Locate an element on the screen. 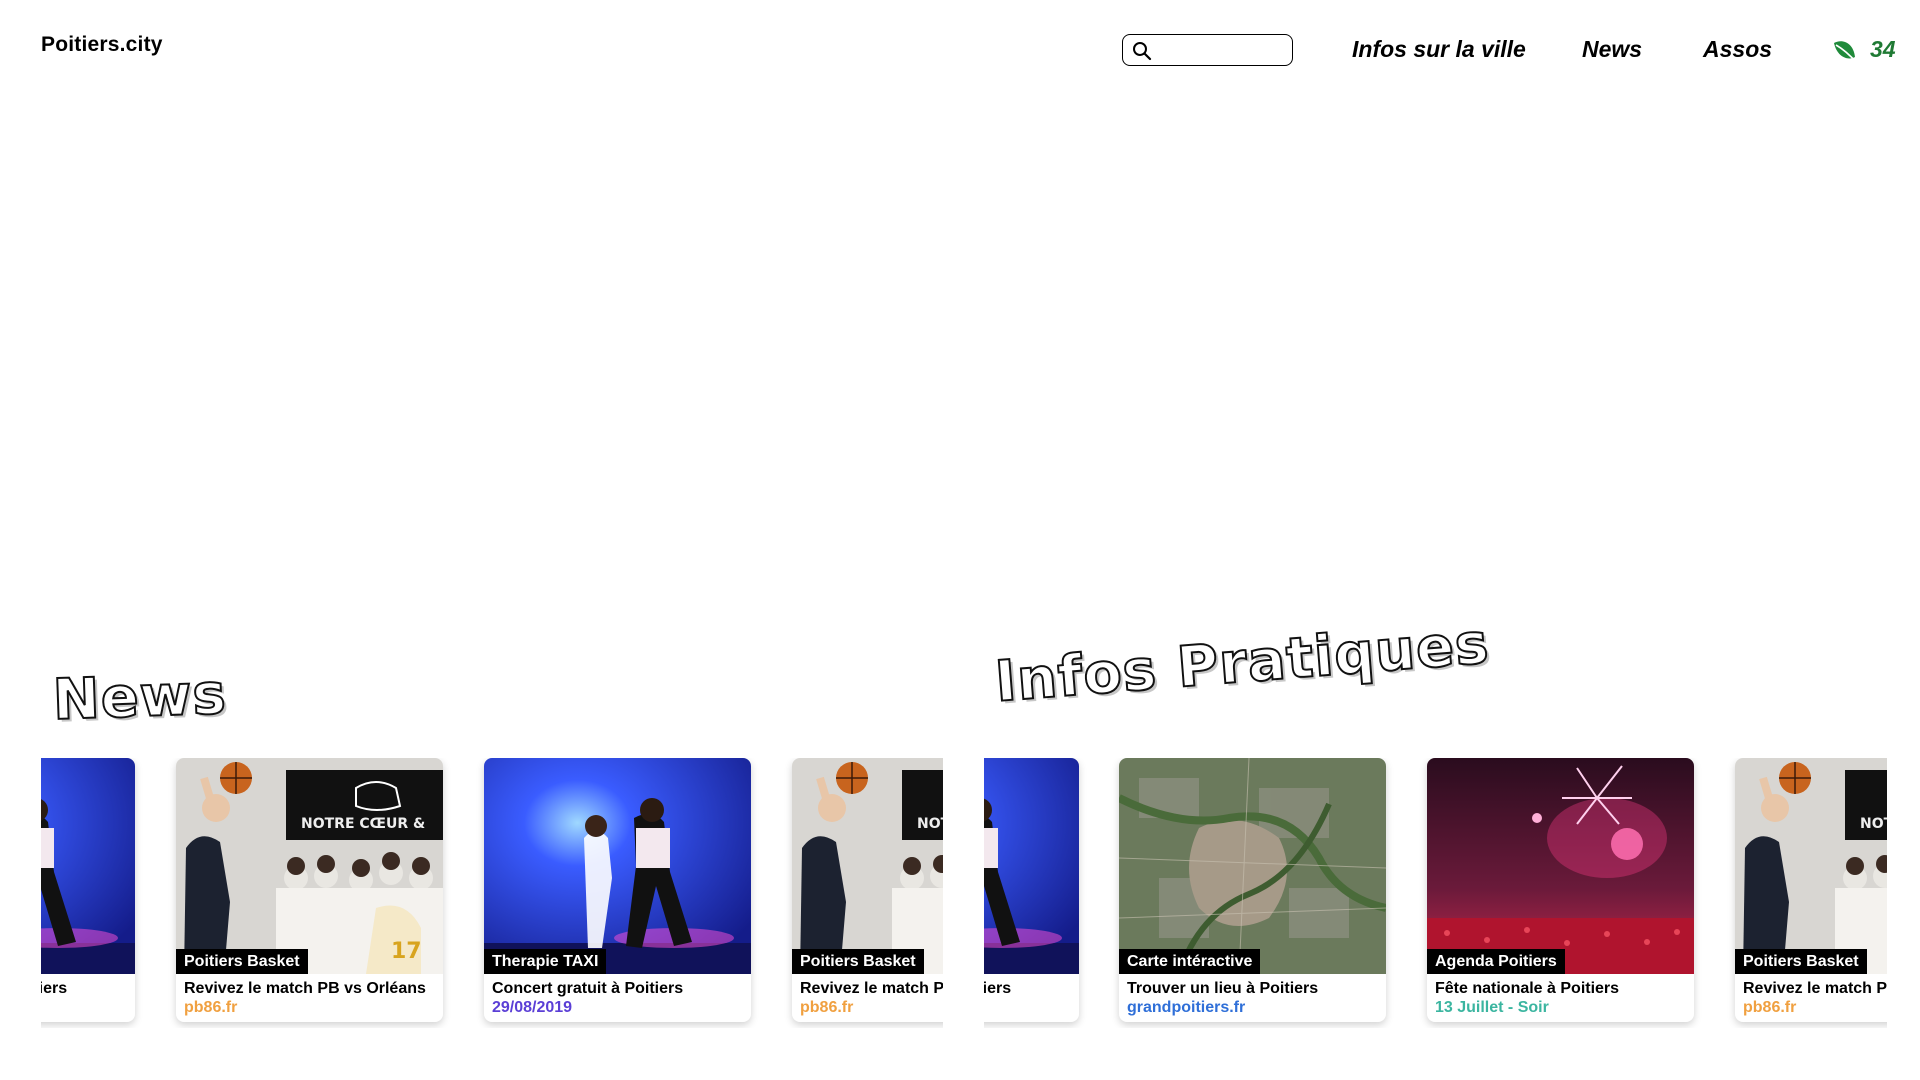  eco-counter: 34 is located at coordinates (1883, 49).